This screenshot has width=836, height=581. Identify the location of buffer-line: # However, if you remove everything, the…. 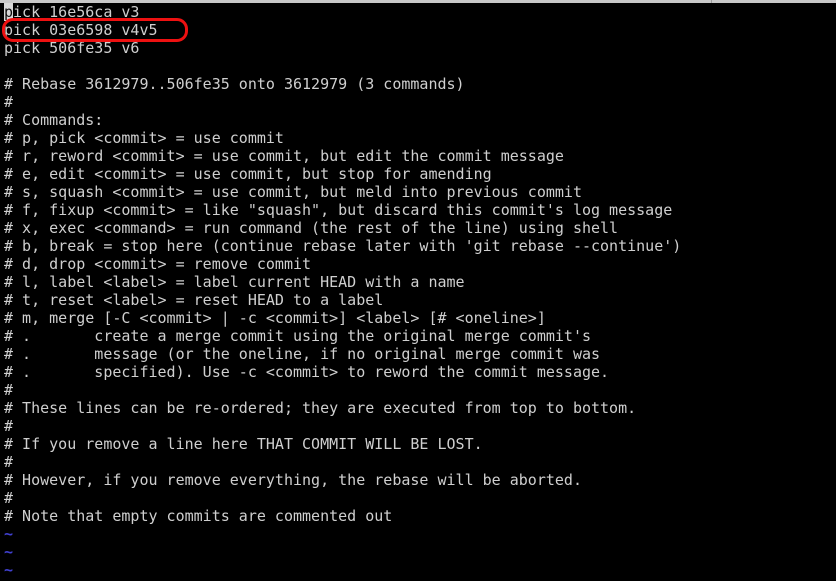
(418, 480).